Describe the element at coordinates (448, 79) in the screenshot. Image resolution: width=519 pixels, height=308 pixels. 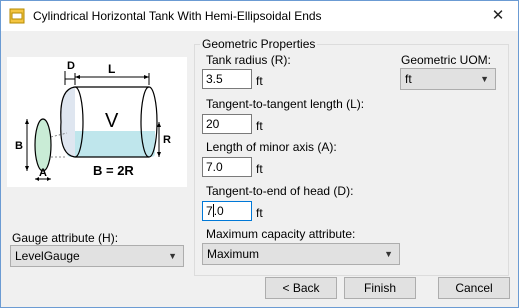
I see `geometric-uom-select: ft ▼` at that location.